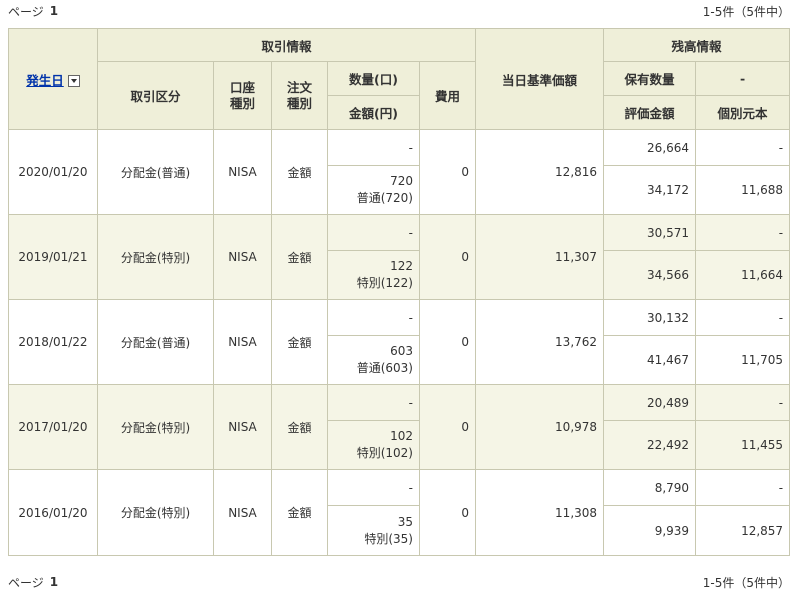  What do you see at coordinates (373, 112) in the screenshot?
I see `amount-header: 金額(円)` at bounding box center [373, 112].